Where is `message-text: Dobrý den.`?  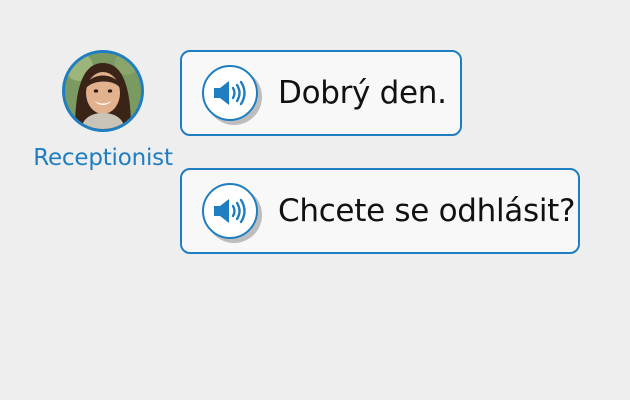
message-text: Dobrý den. is located at coordinates (362, 93).